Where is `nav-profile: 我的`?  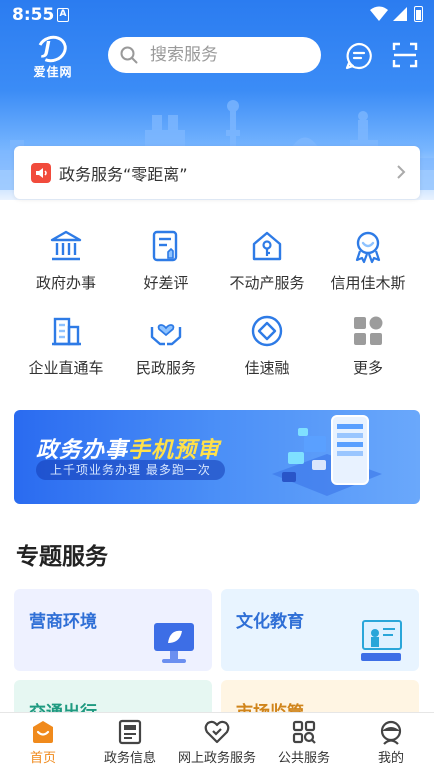
nav-profile: 我的 is located at coordinates (391, 742).